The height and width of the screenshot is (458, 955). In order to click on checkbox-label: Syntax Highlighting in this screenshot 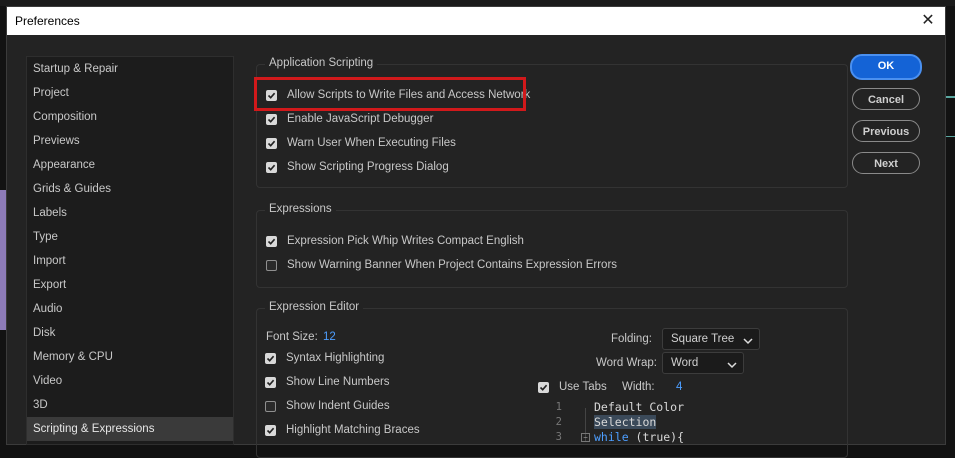, I will do `click(335, 358)`.